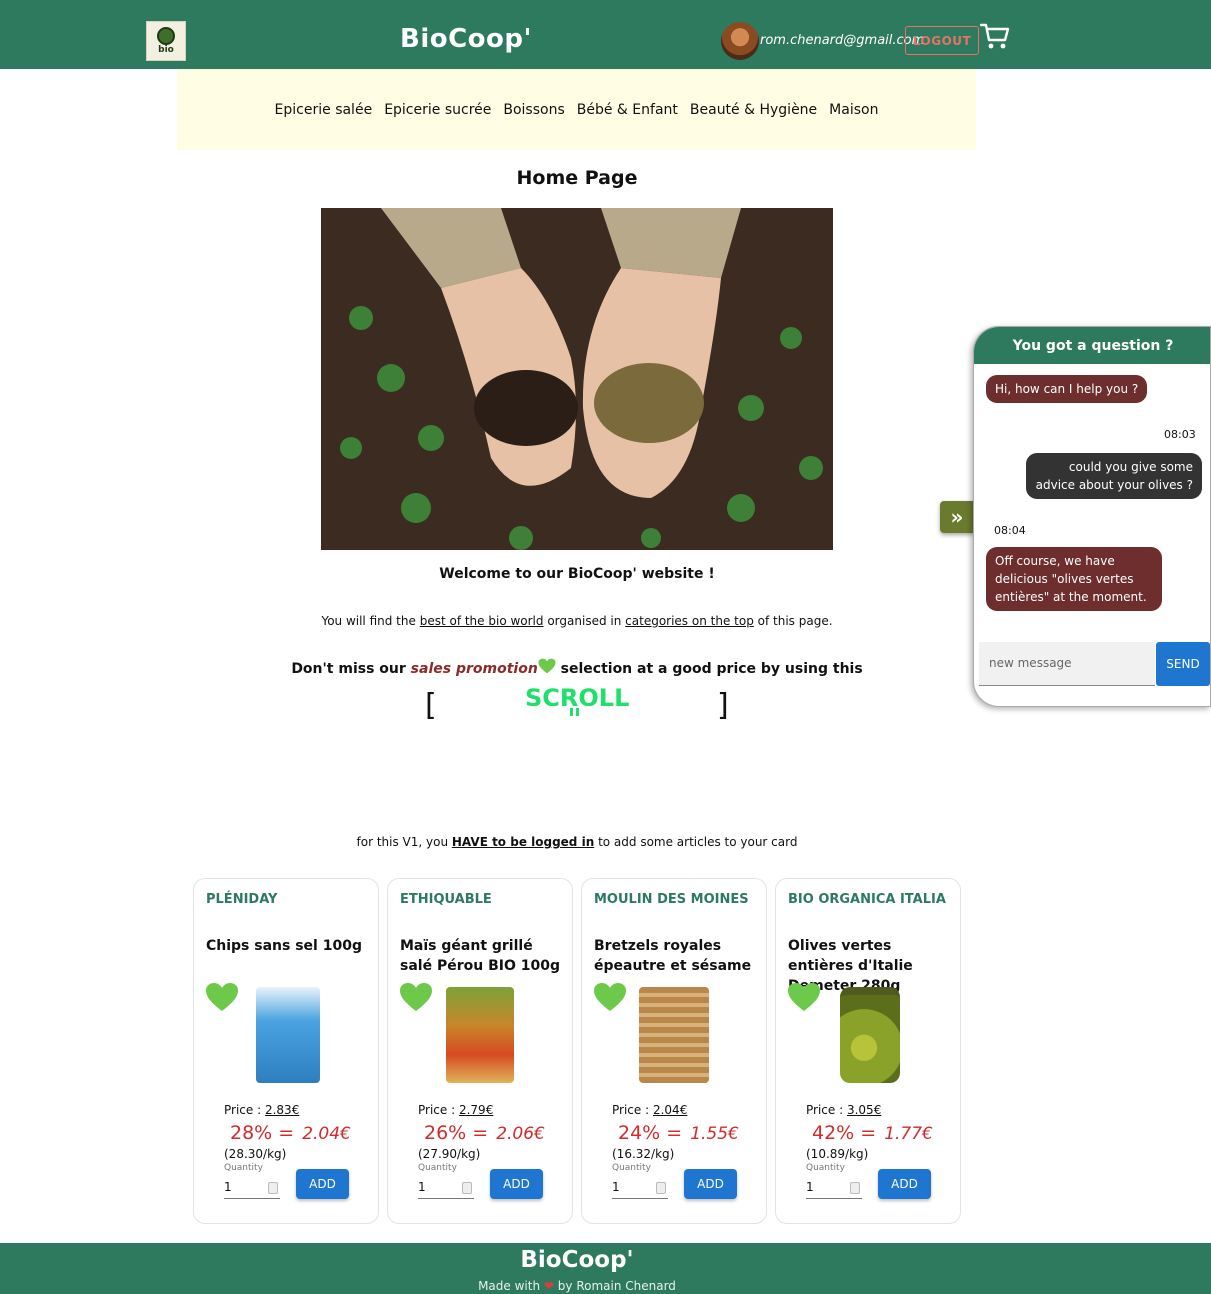 The image size is (1211, 1294). What do you see at coordinates (689, 621) in the screenshot?
I see `categories-link: categories on the top` at bounding box center [689, 621].